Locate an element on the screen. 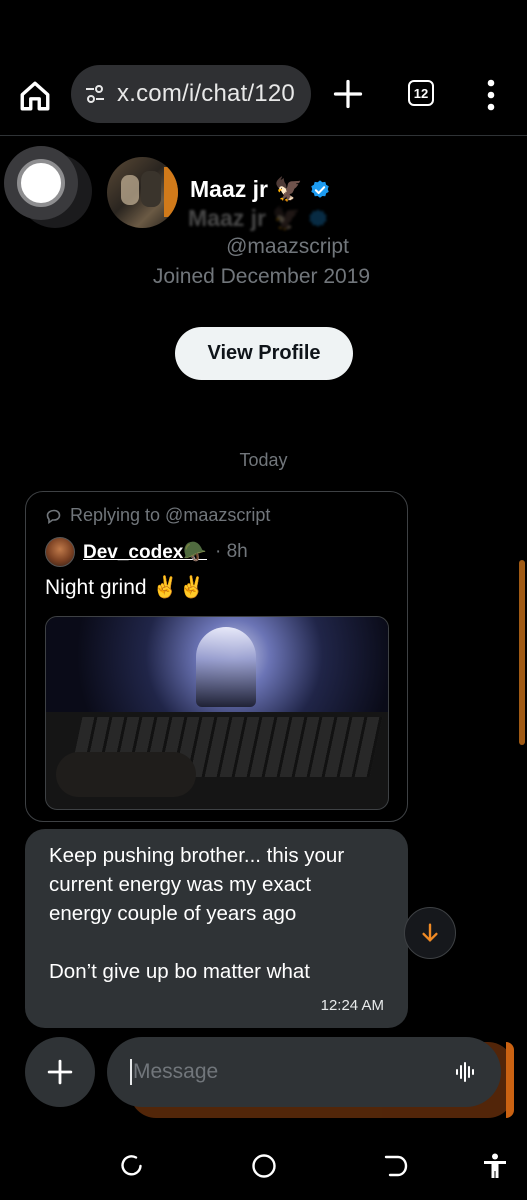 The height and width of the screenshot is (1200, 527). accessibility-icon is located at coordinates (495, 1166).